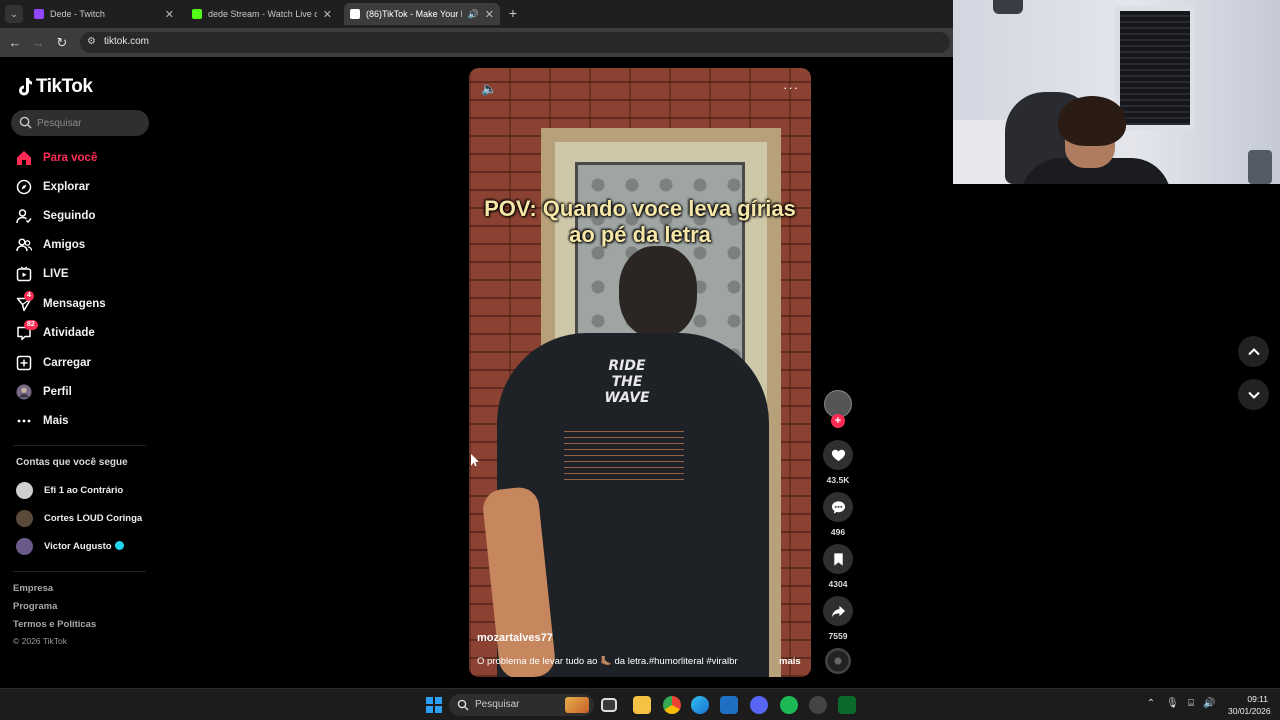 The image size is (1280, 720). I want to click on more-options-icon: ···, so click(791, 87).